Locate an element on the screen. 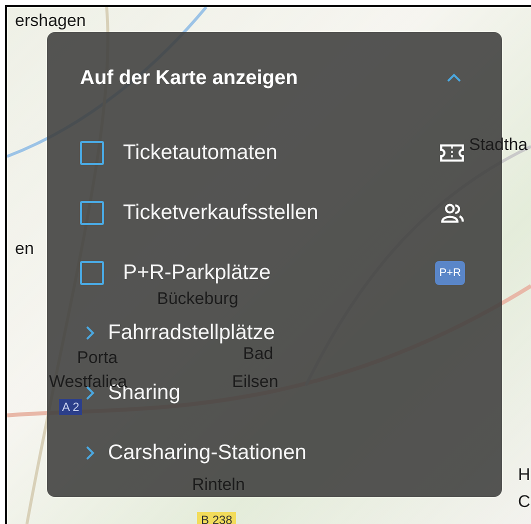  place-label: Eilsen is located at coordinates (255, 382).